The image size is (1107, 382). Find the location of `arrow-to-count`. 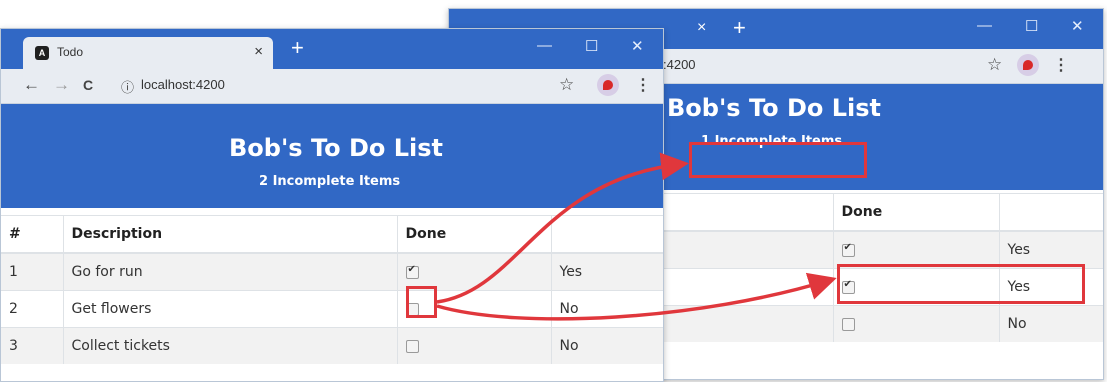

arrow-to-count is located at coordinates (562, 228).